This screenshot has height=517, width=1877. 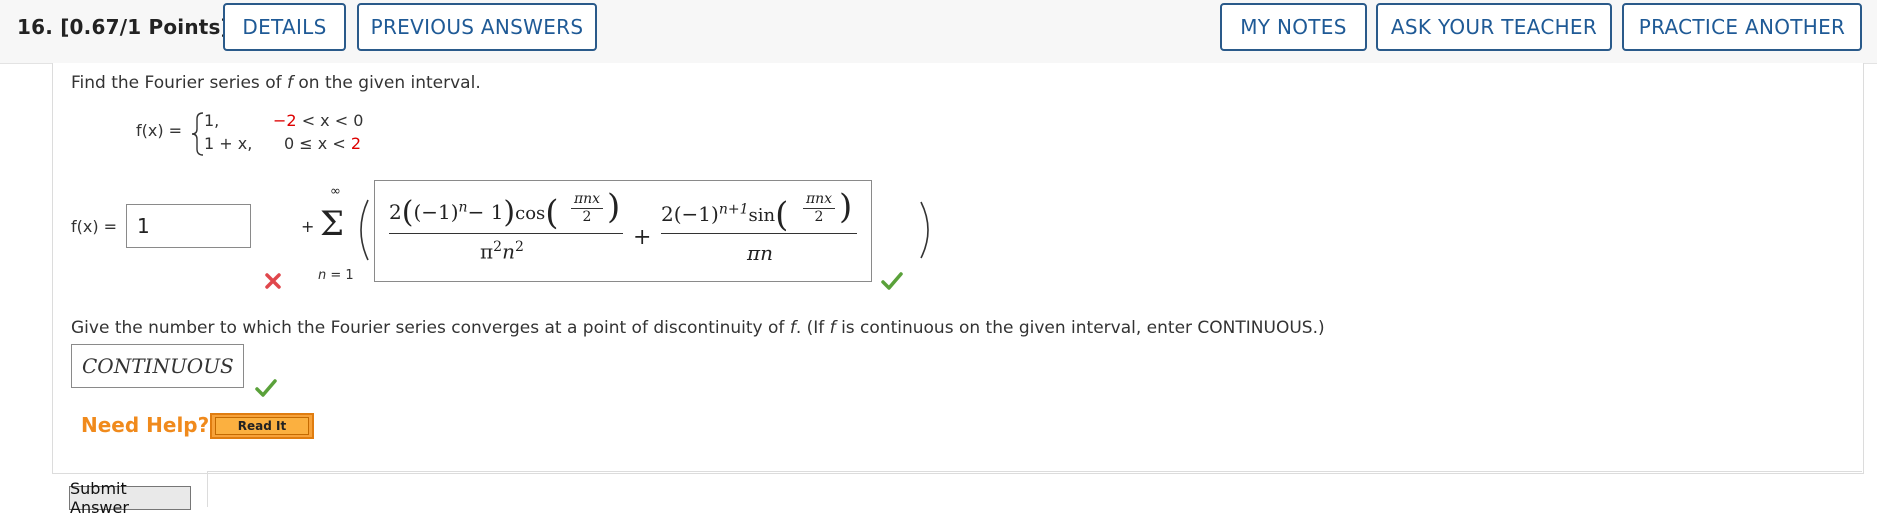 I want to click on question-number: 16., so click(x=35, y=27).